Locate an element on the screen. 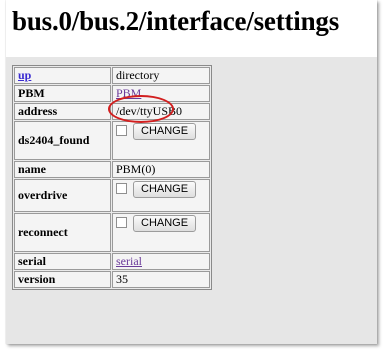 This screenshot has height=356, width=384. row-value-cell: PBM is located at coordinates (161, 93).